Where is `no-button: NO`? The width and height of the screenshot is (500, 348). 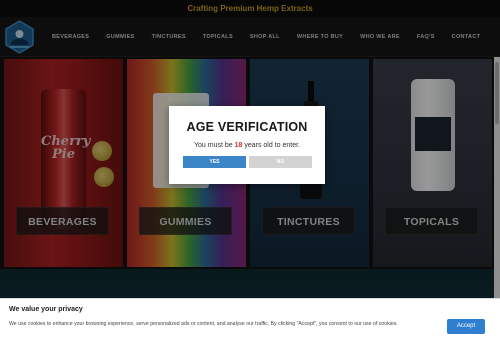
no-button: NO is located at coordinates (280, 162).